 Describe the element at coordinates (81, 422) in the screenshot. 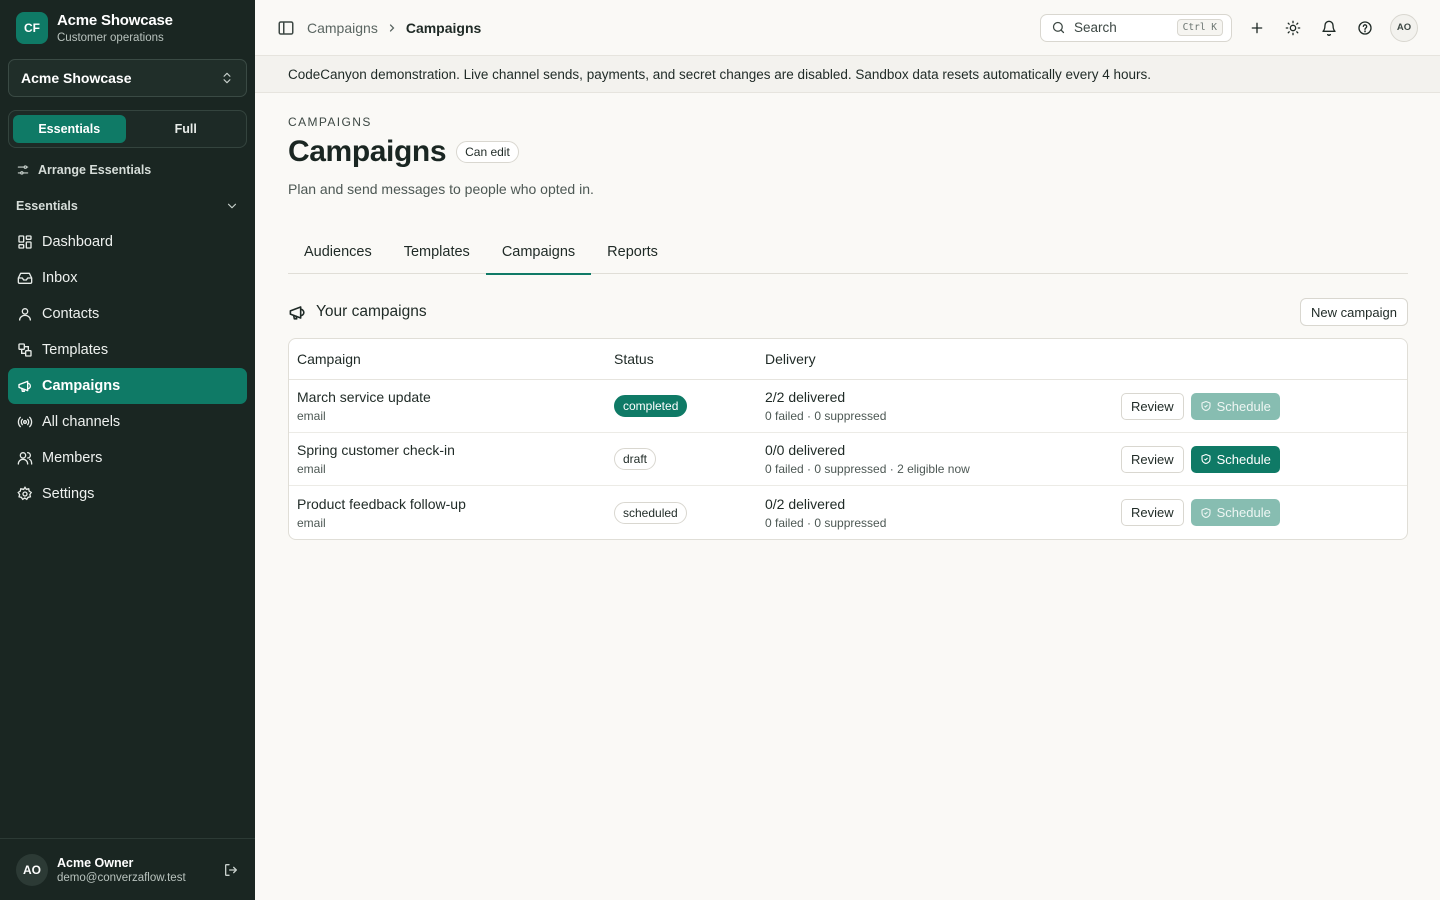

I see `sidebar-item-label: All channels` at that location.